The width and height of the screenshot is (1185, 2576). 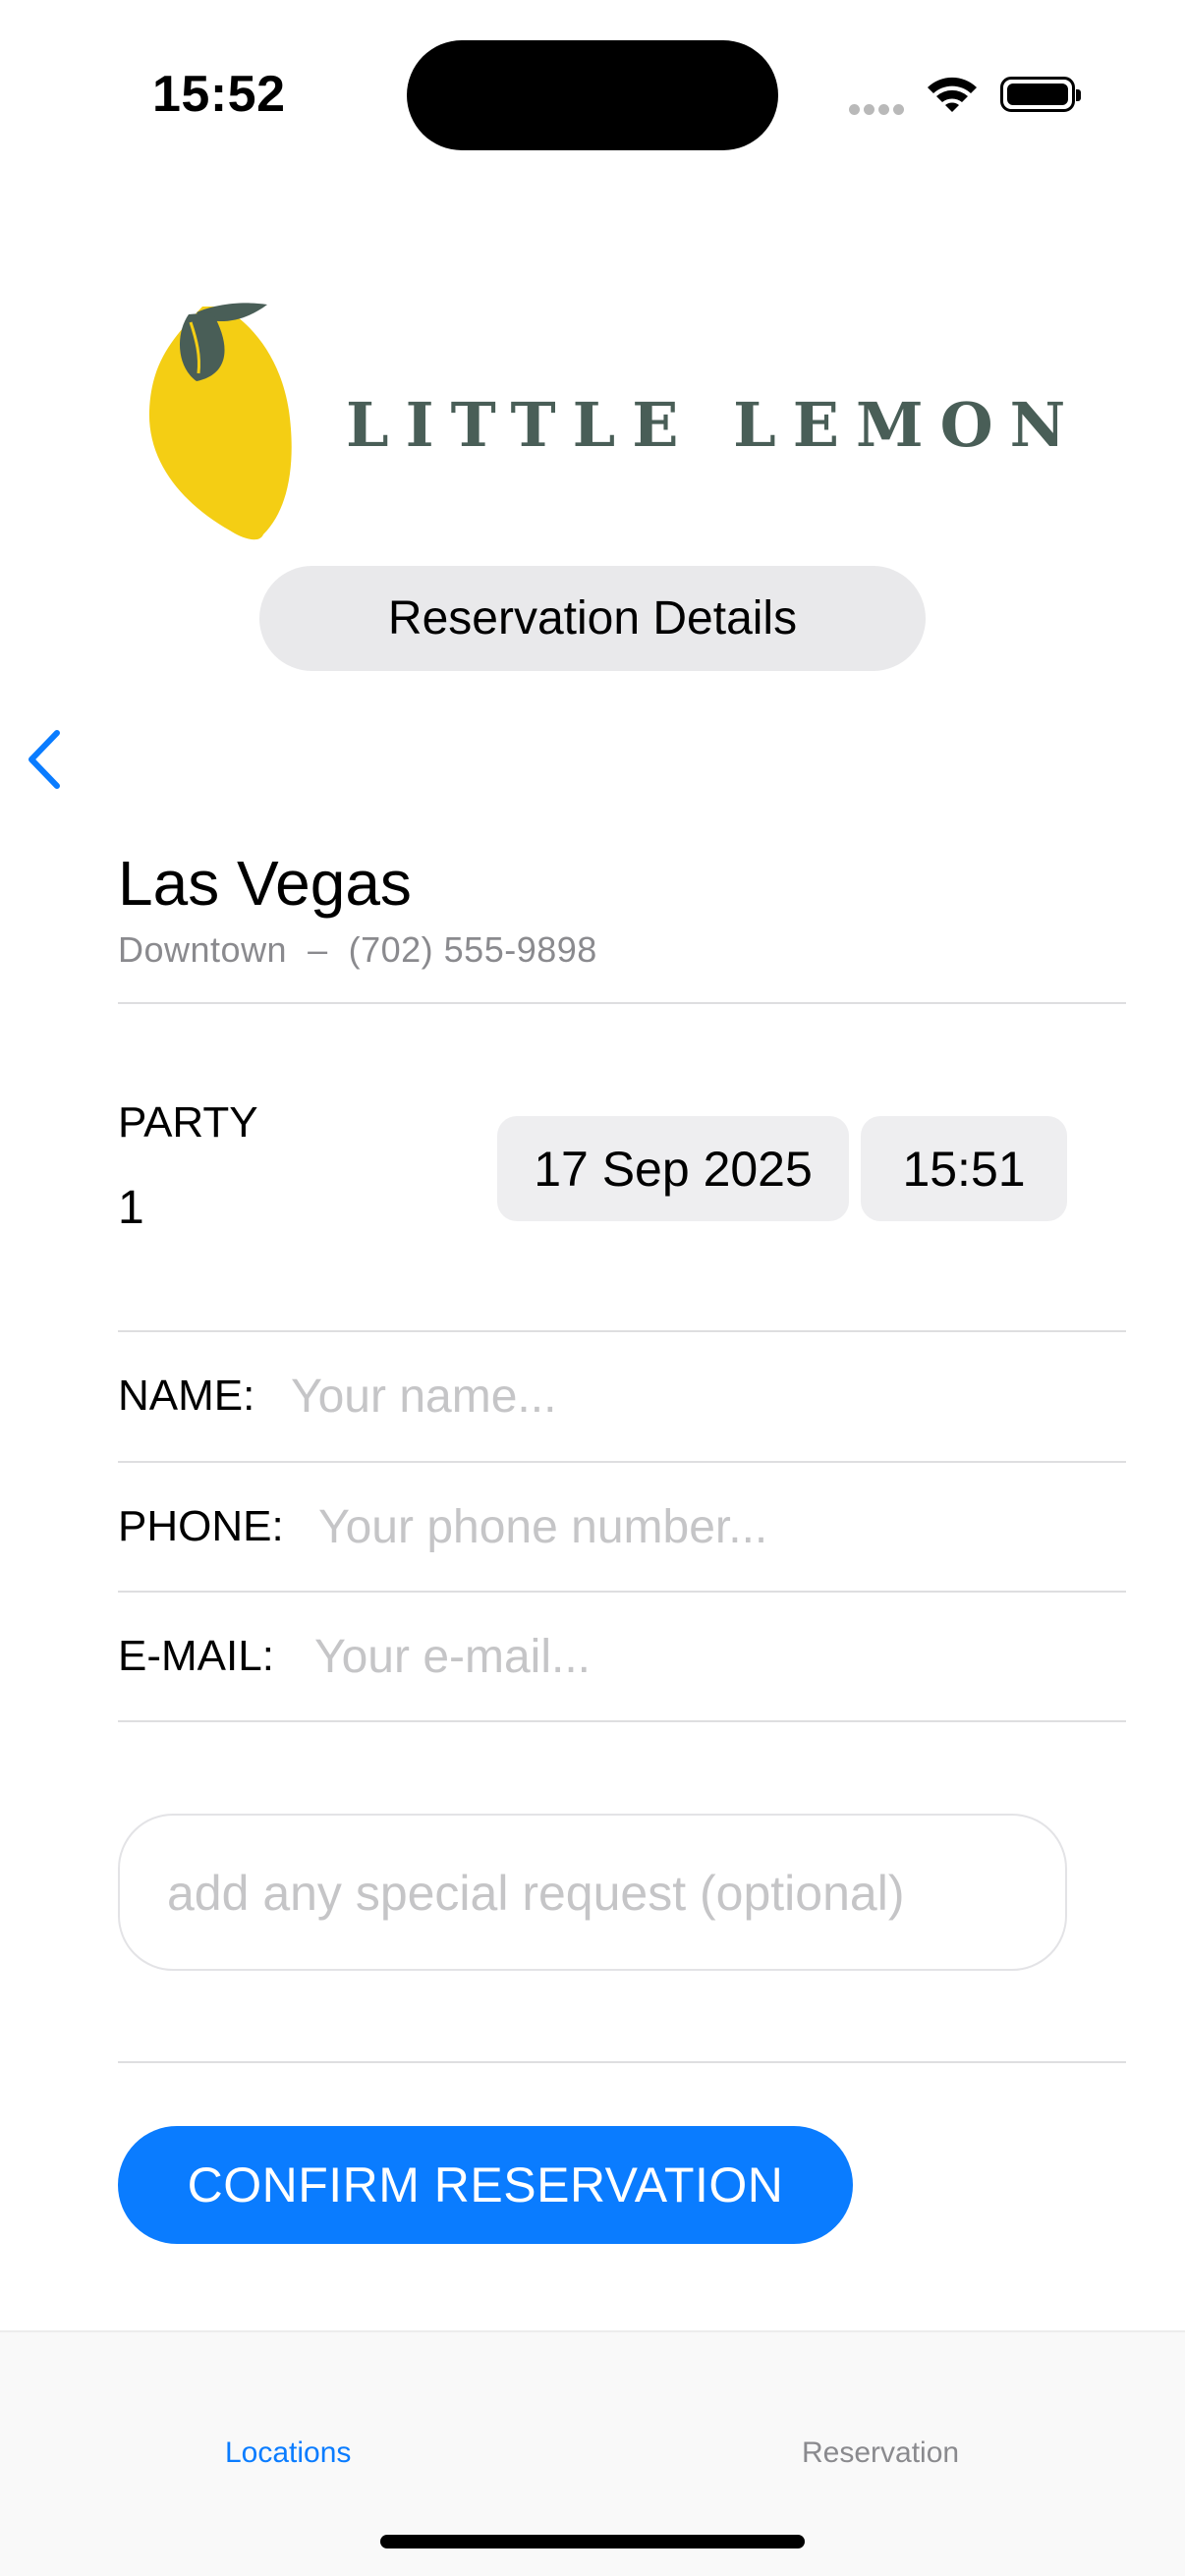 What do you see at coordinates (1041, 94) in the screenshot?
I see `battery-icon` at bounding box center [1041, 94].